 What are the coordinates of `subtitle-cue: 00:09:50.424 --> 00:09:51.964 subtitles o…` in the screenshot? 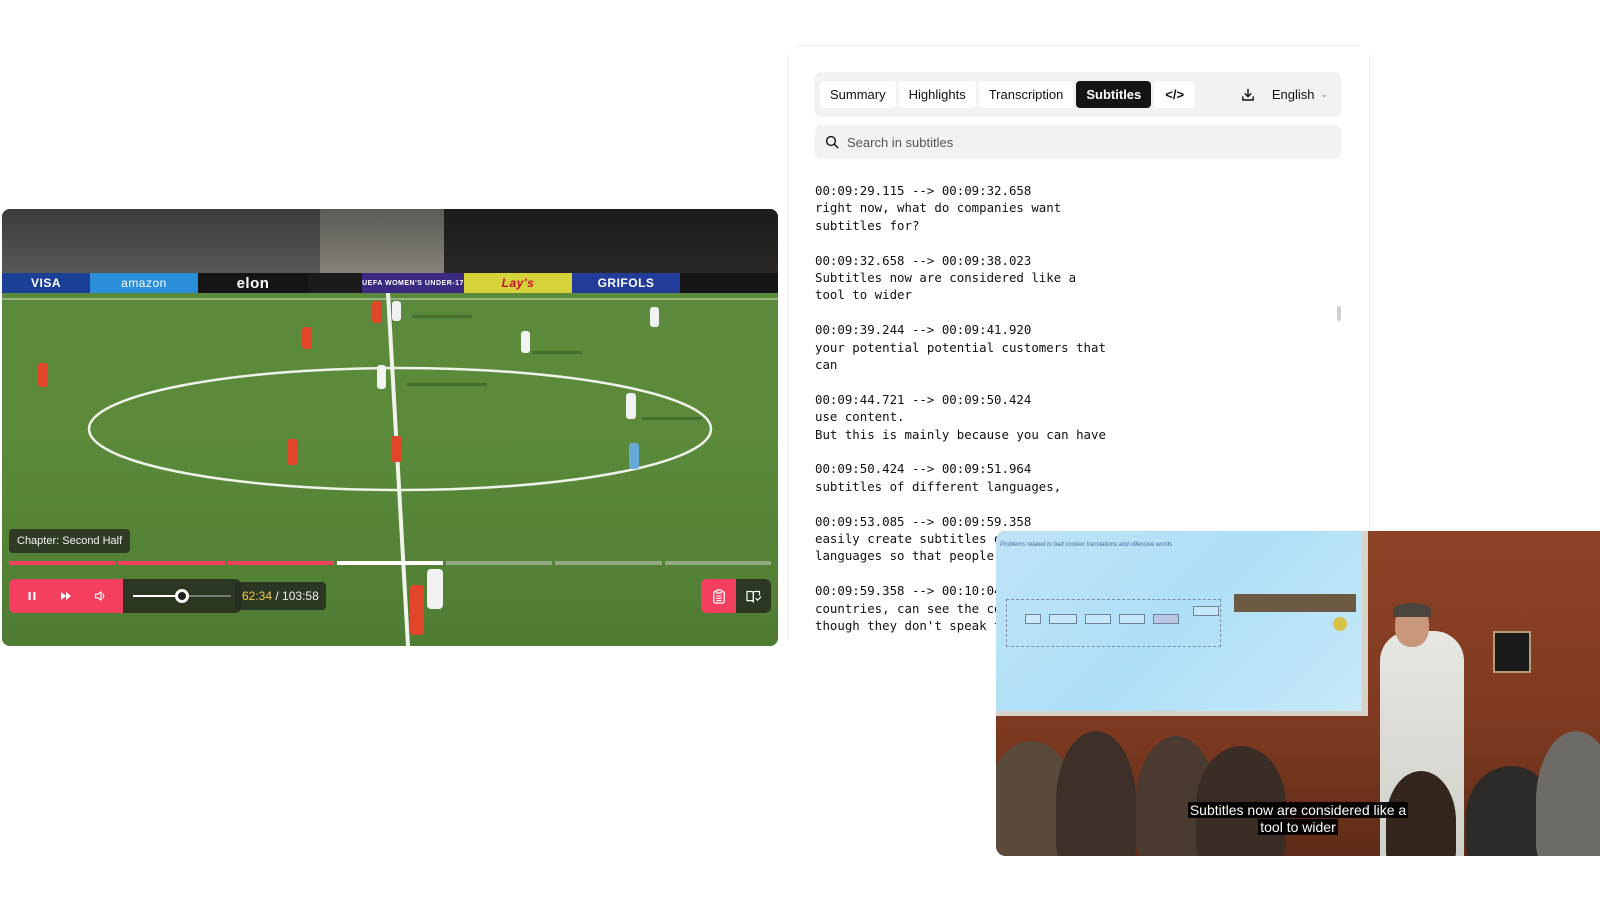 It's located at (1075, 477).